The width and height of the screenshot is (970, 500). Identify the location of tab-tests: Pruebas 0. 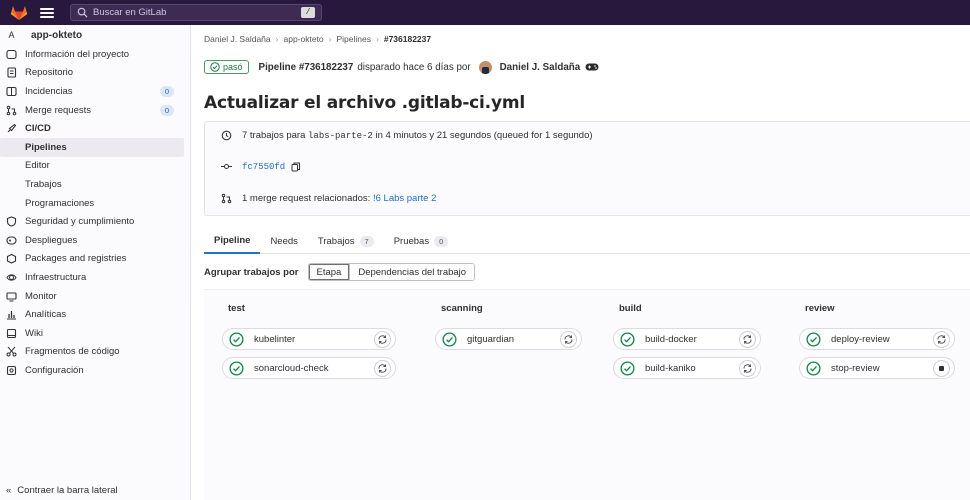
(421, 241).